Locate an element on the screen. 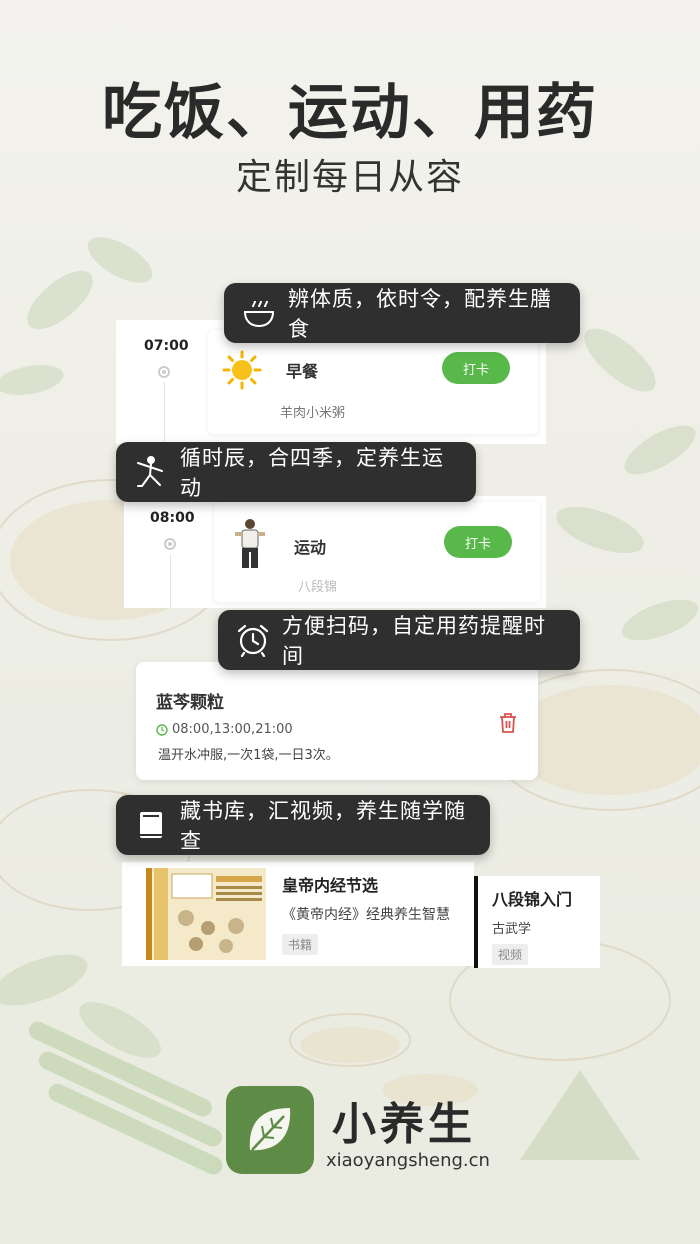  exercise-figure-icon is located at coordinates (250, 544).